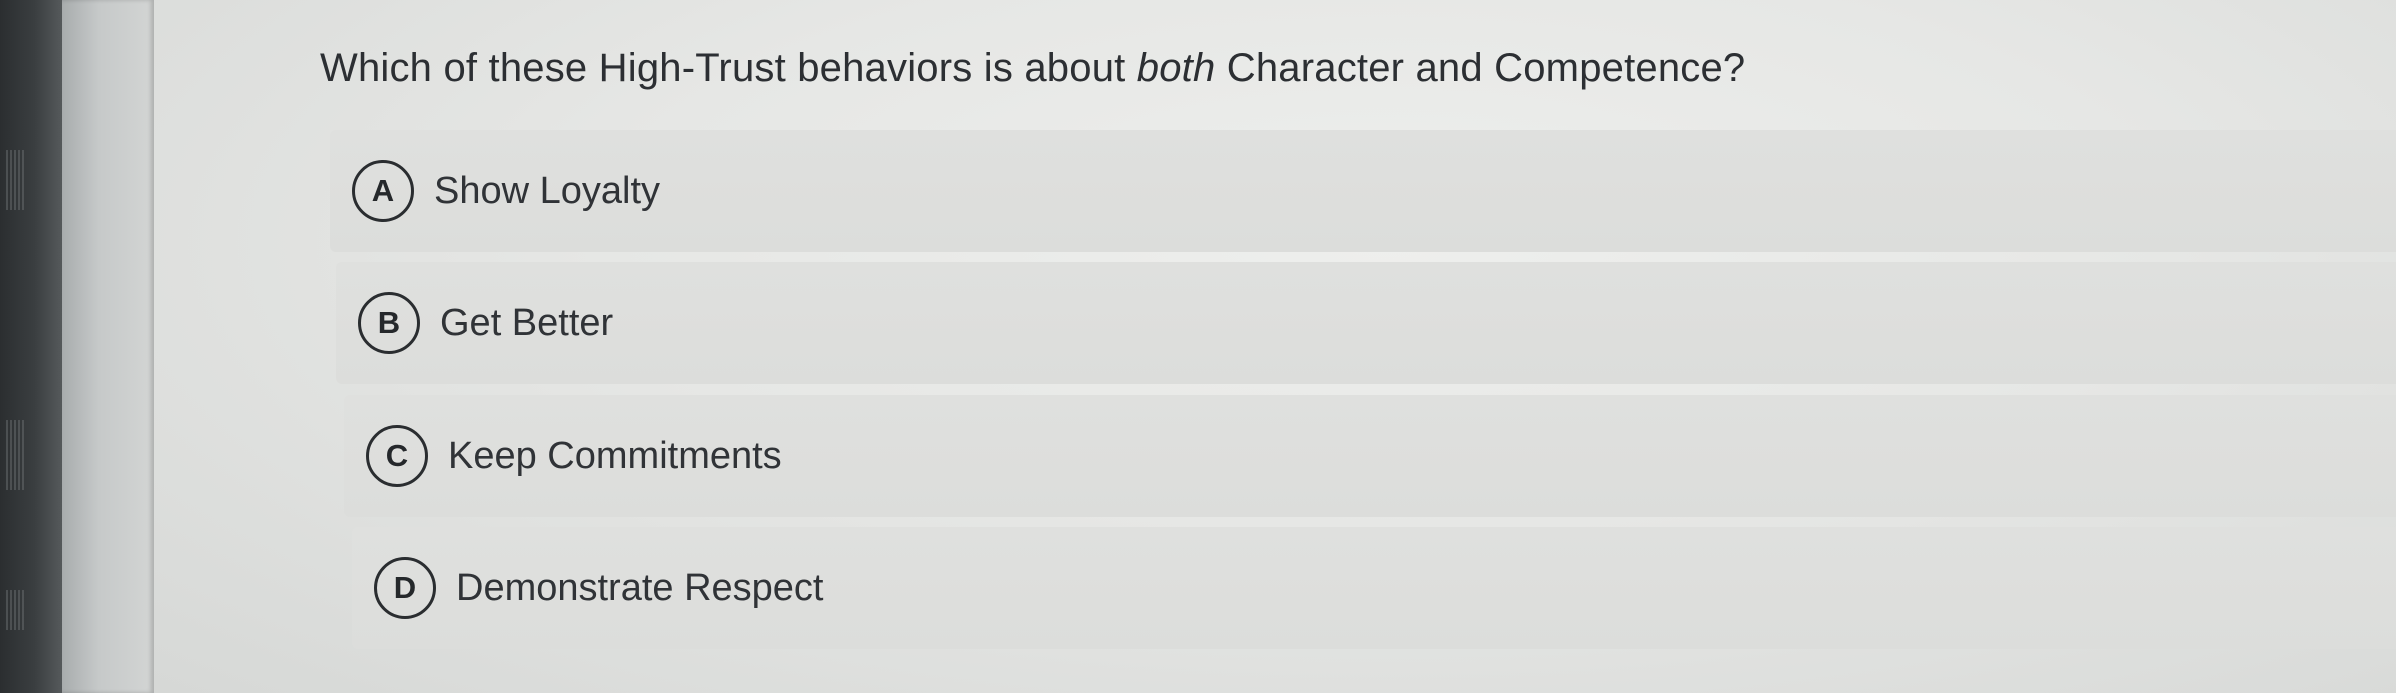  Describe the element at coordinates (383, 191) in the screenshot. I see `option-letter-badge: A` at that location.